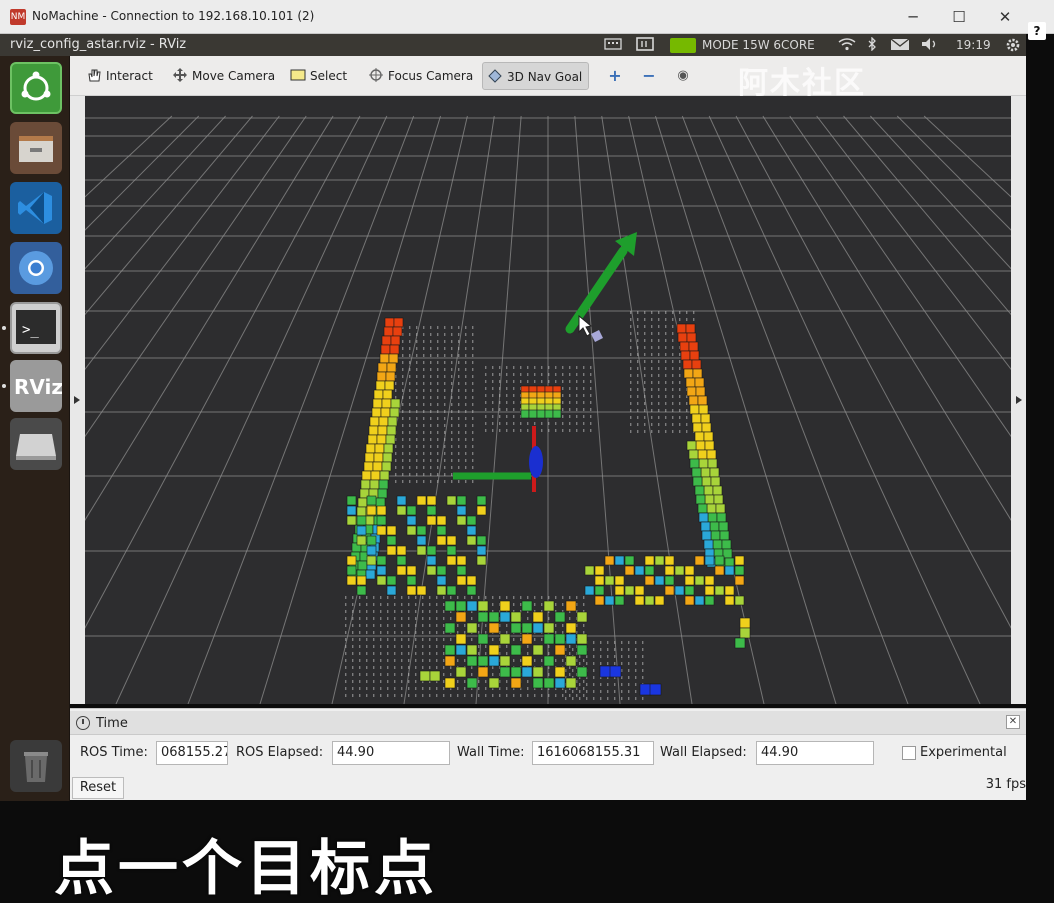  What do you see at coordinates (758, 45) in the screenshot?
I see `power-mode-indicator: MODE 15W 6CORE` at bounding box center [758, 45].